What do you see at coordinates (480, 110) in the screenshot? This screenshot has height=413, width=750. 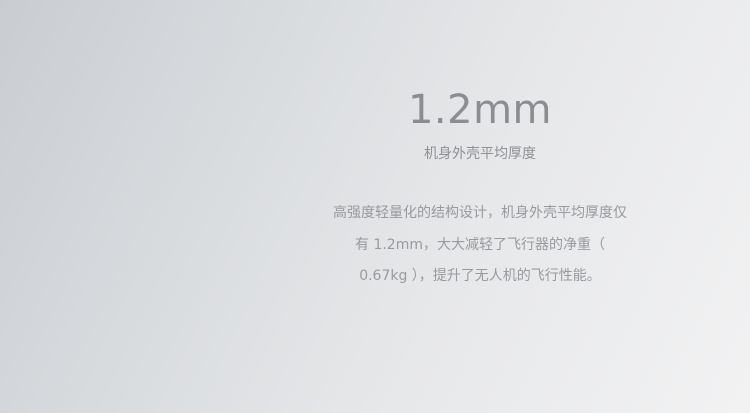 I see `thickness-metric: 1.2mm` at bounding box center [480, 110].